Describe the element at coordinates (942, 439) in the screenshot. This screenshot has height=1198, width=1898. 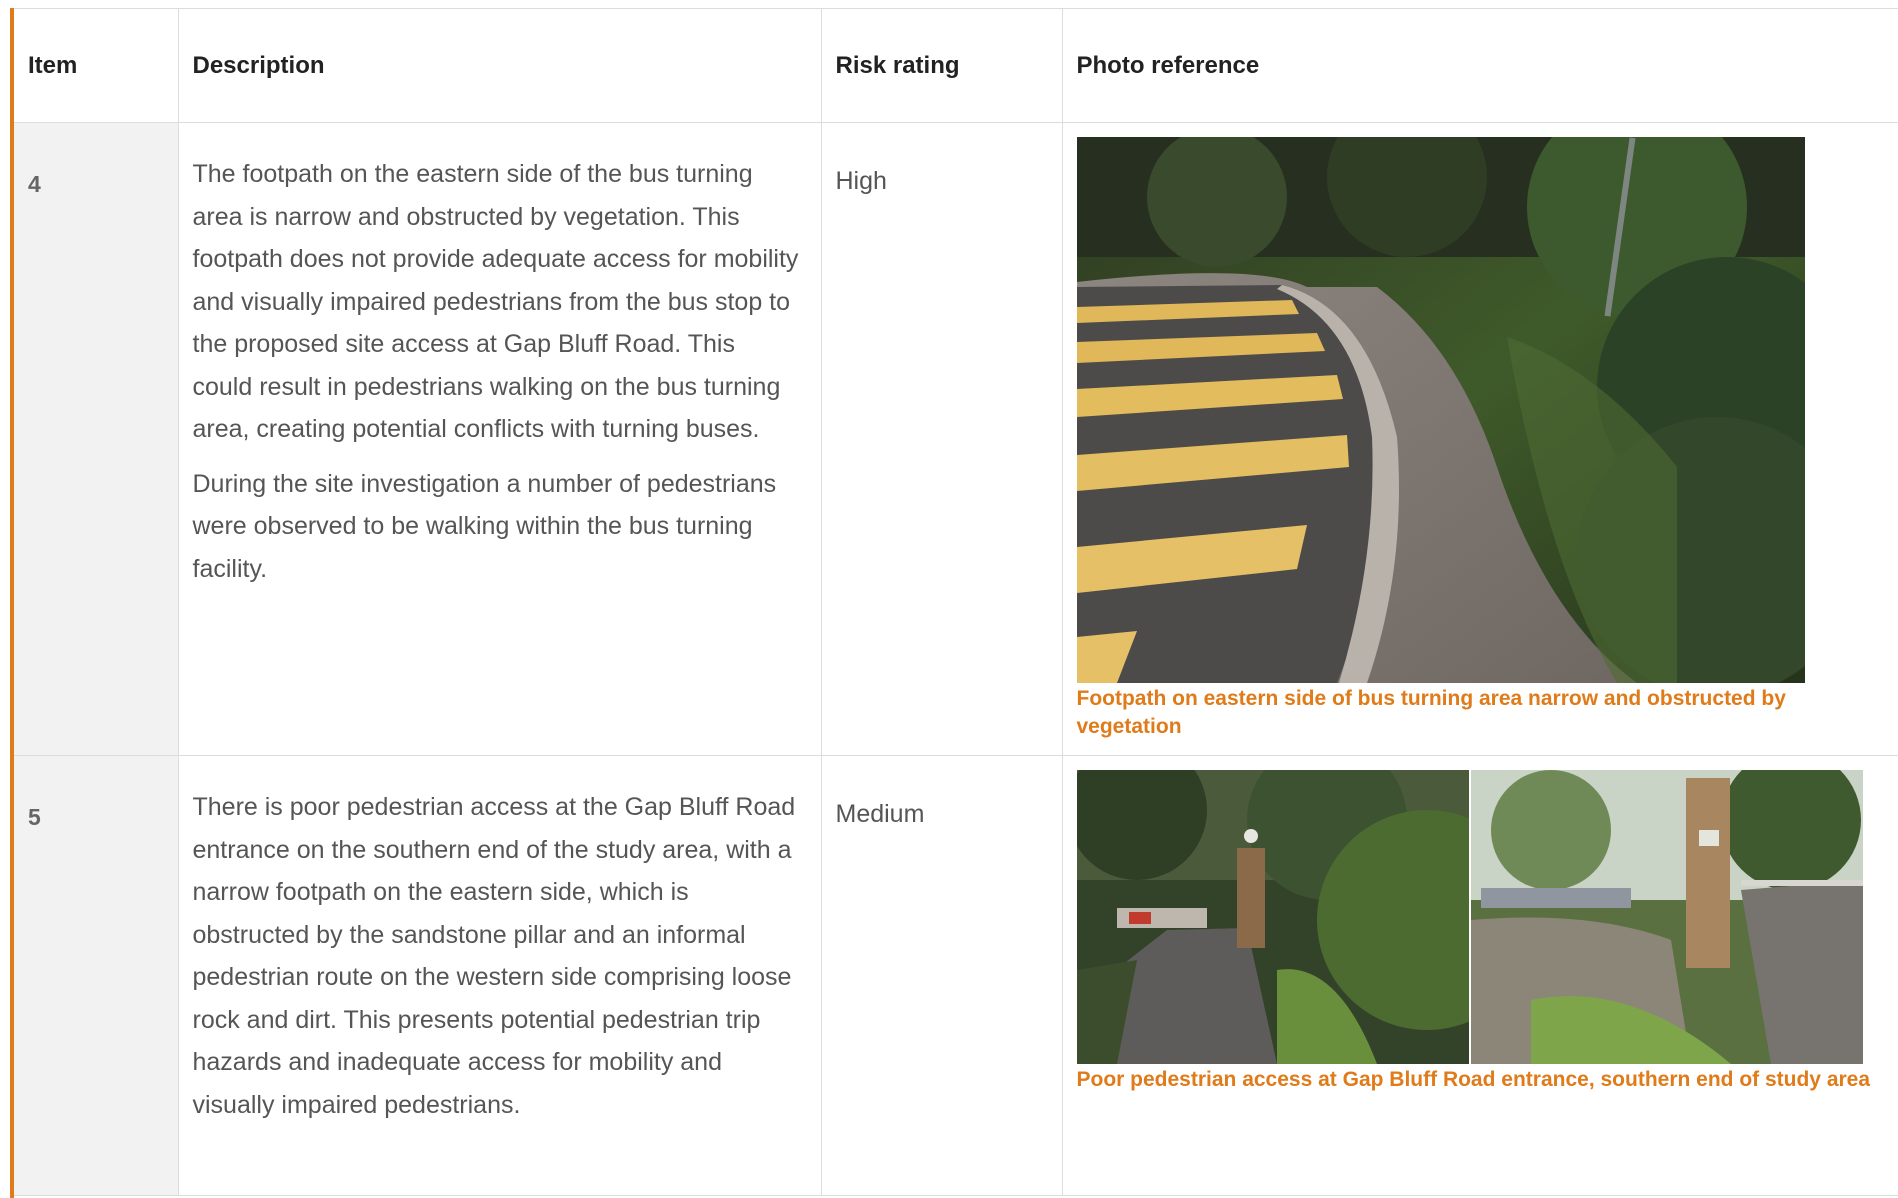
I see `risk-rating: High` at that location.